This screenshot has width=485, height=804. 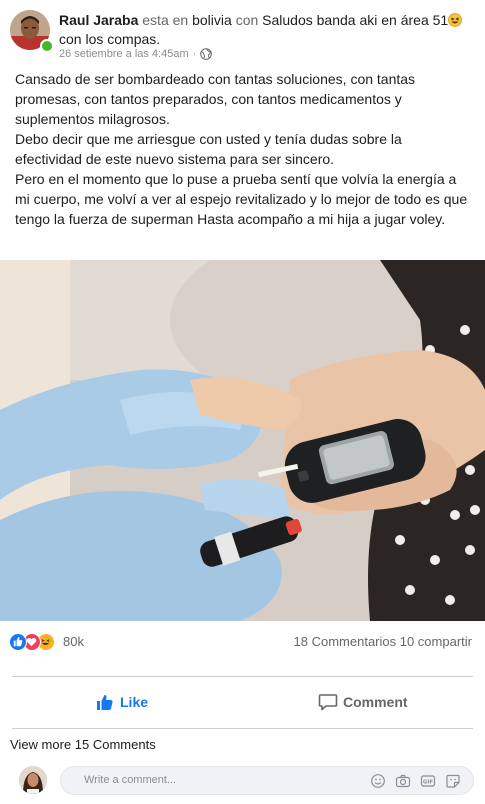 I want to click on reactions-bar: 80k 18 Commentarios 10 compartir, so click(x=242, y=642).